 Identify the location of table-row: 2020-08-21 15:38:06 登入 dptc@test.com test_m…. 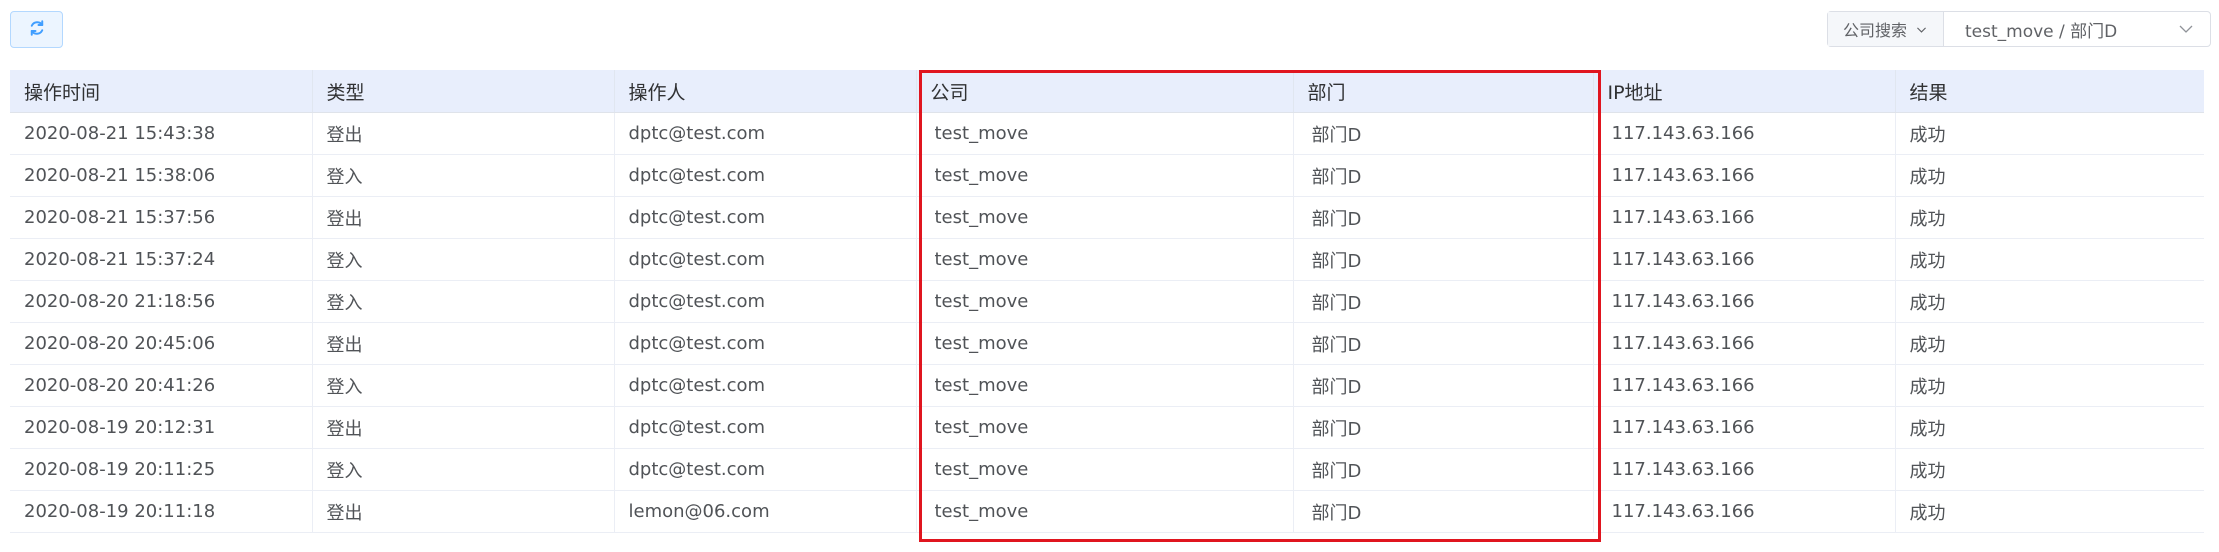
(1107, 175).